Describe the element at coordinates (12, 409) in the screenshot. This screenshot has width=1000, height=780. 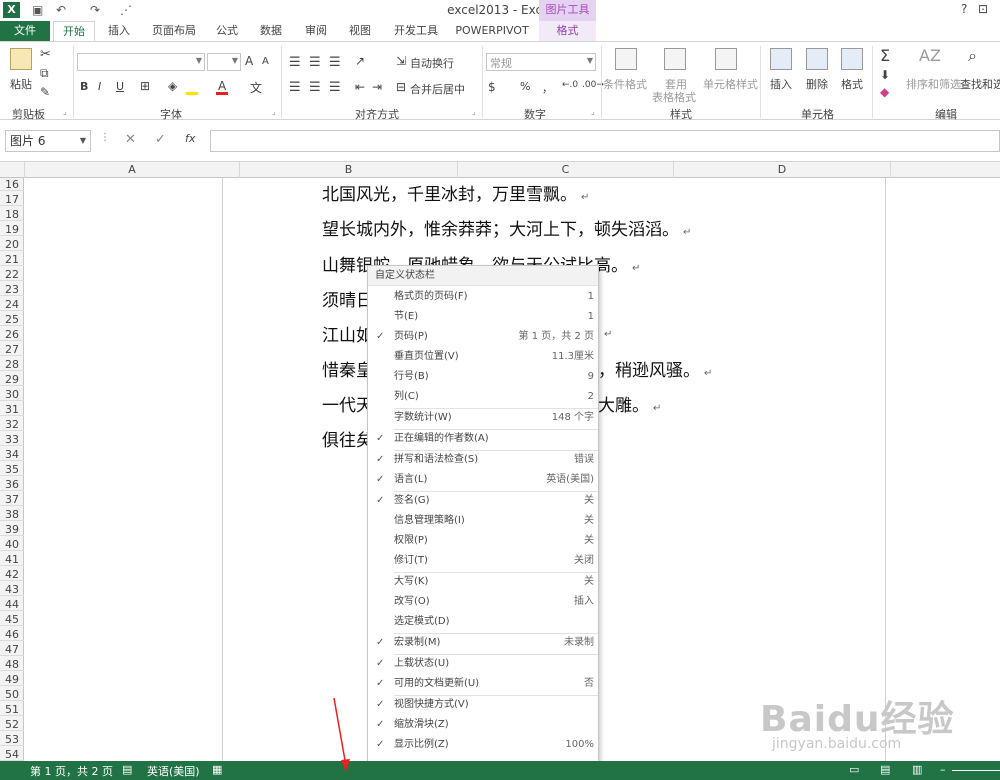
I see `row-header-item: 31` at that location.